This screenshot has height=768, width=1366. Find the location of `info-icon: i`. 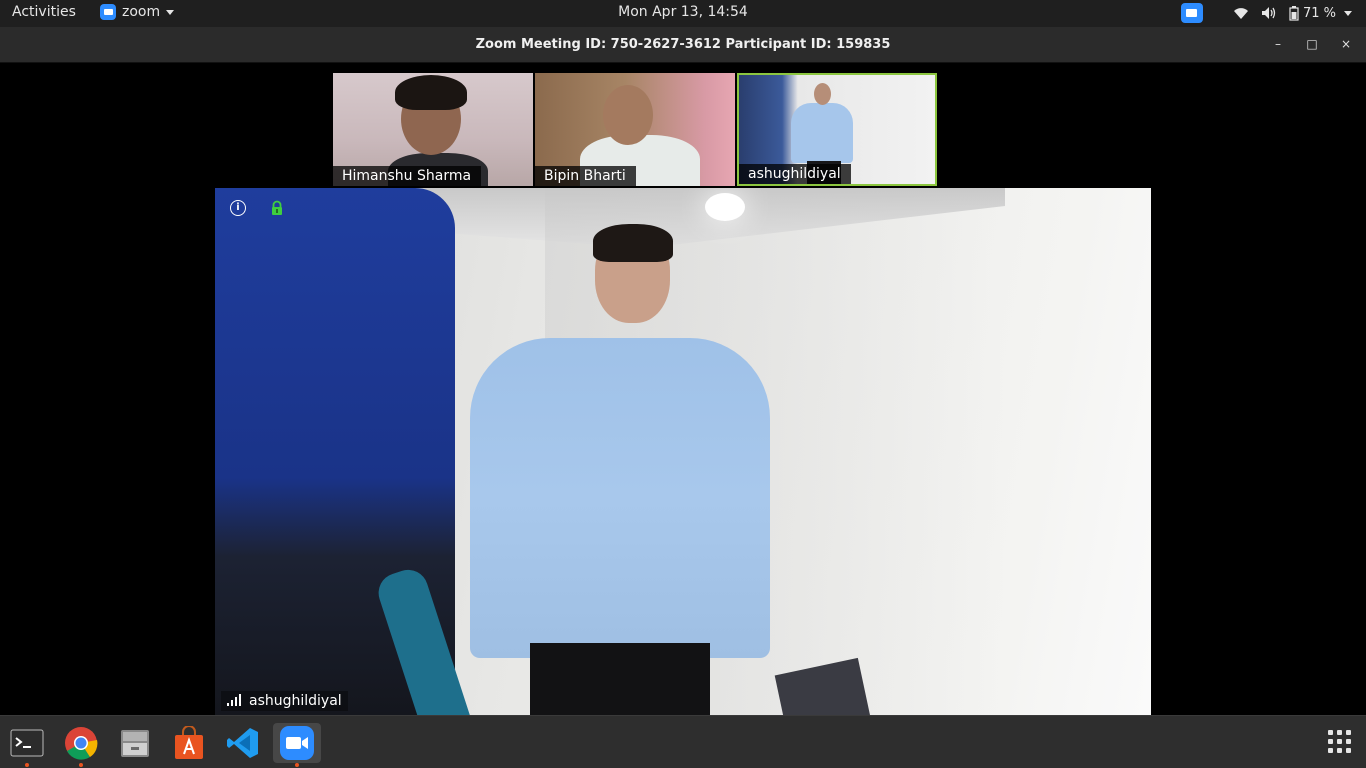

info-icon: i is located at coordinates (238, 208).